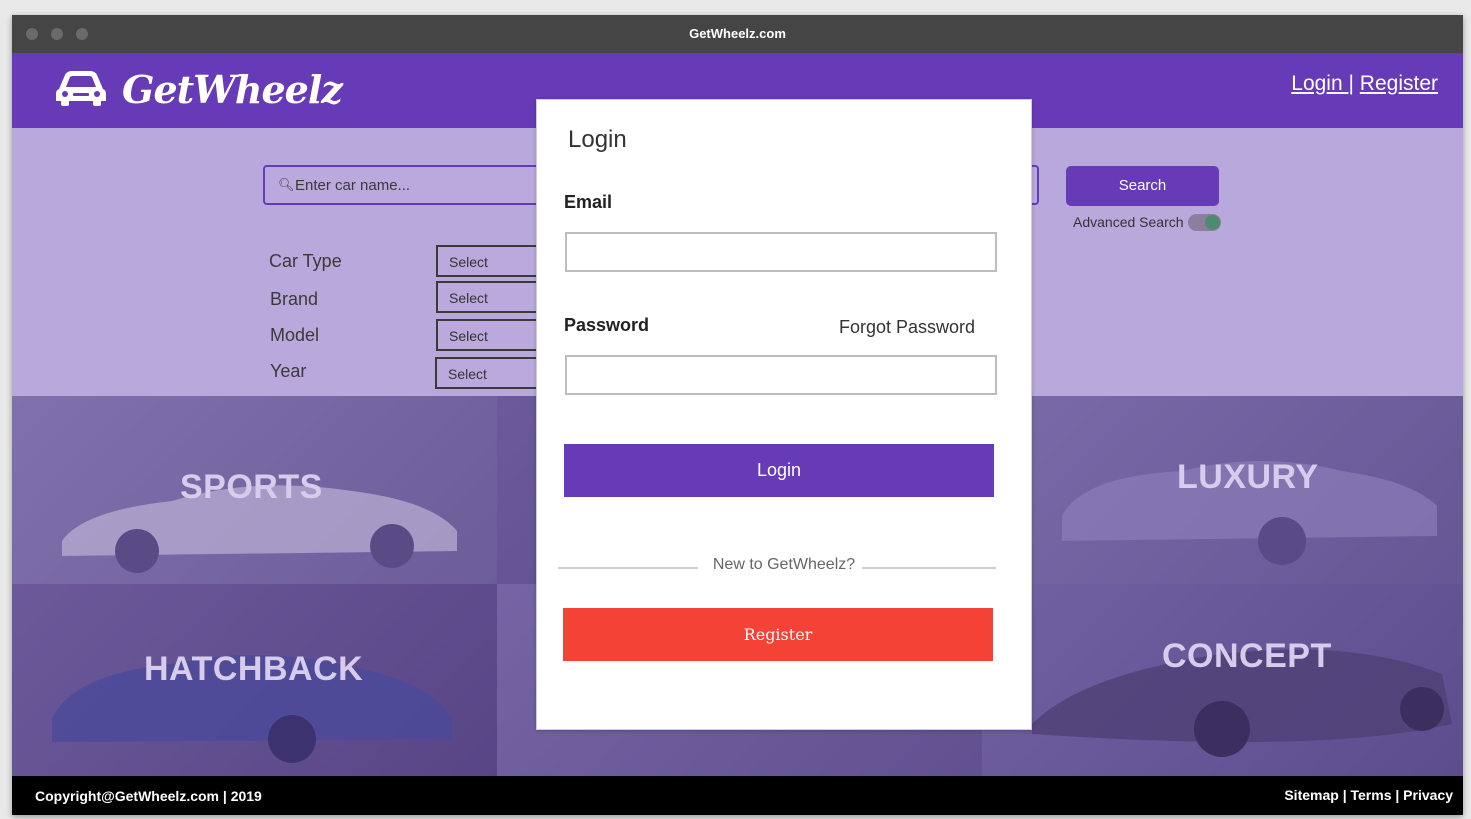 Image resolution: width=1471 pixels, height=819 pixels. Describe the element at coordinates (781, 252) in the screenshot. I see `email-field` at that location.